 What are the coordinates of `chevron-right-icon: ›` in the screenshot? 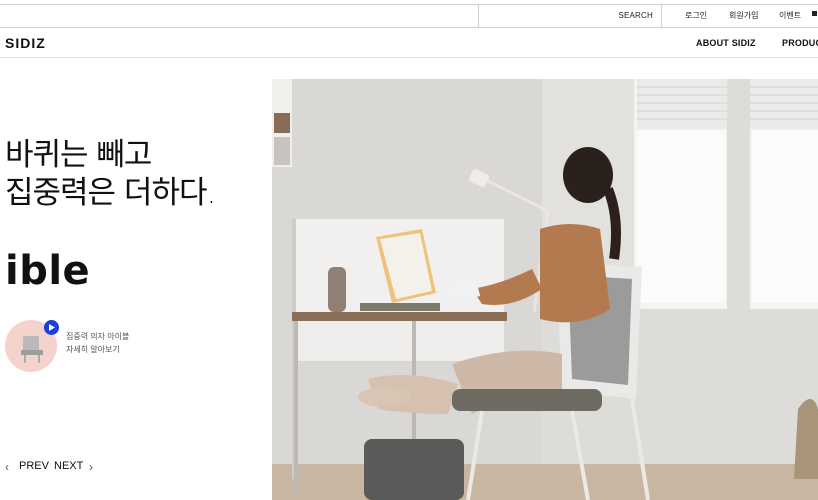 It's located at (91, 467).